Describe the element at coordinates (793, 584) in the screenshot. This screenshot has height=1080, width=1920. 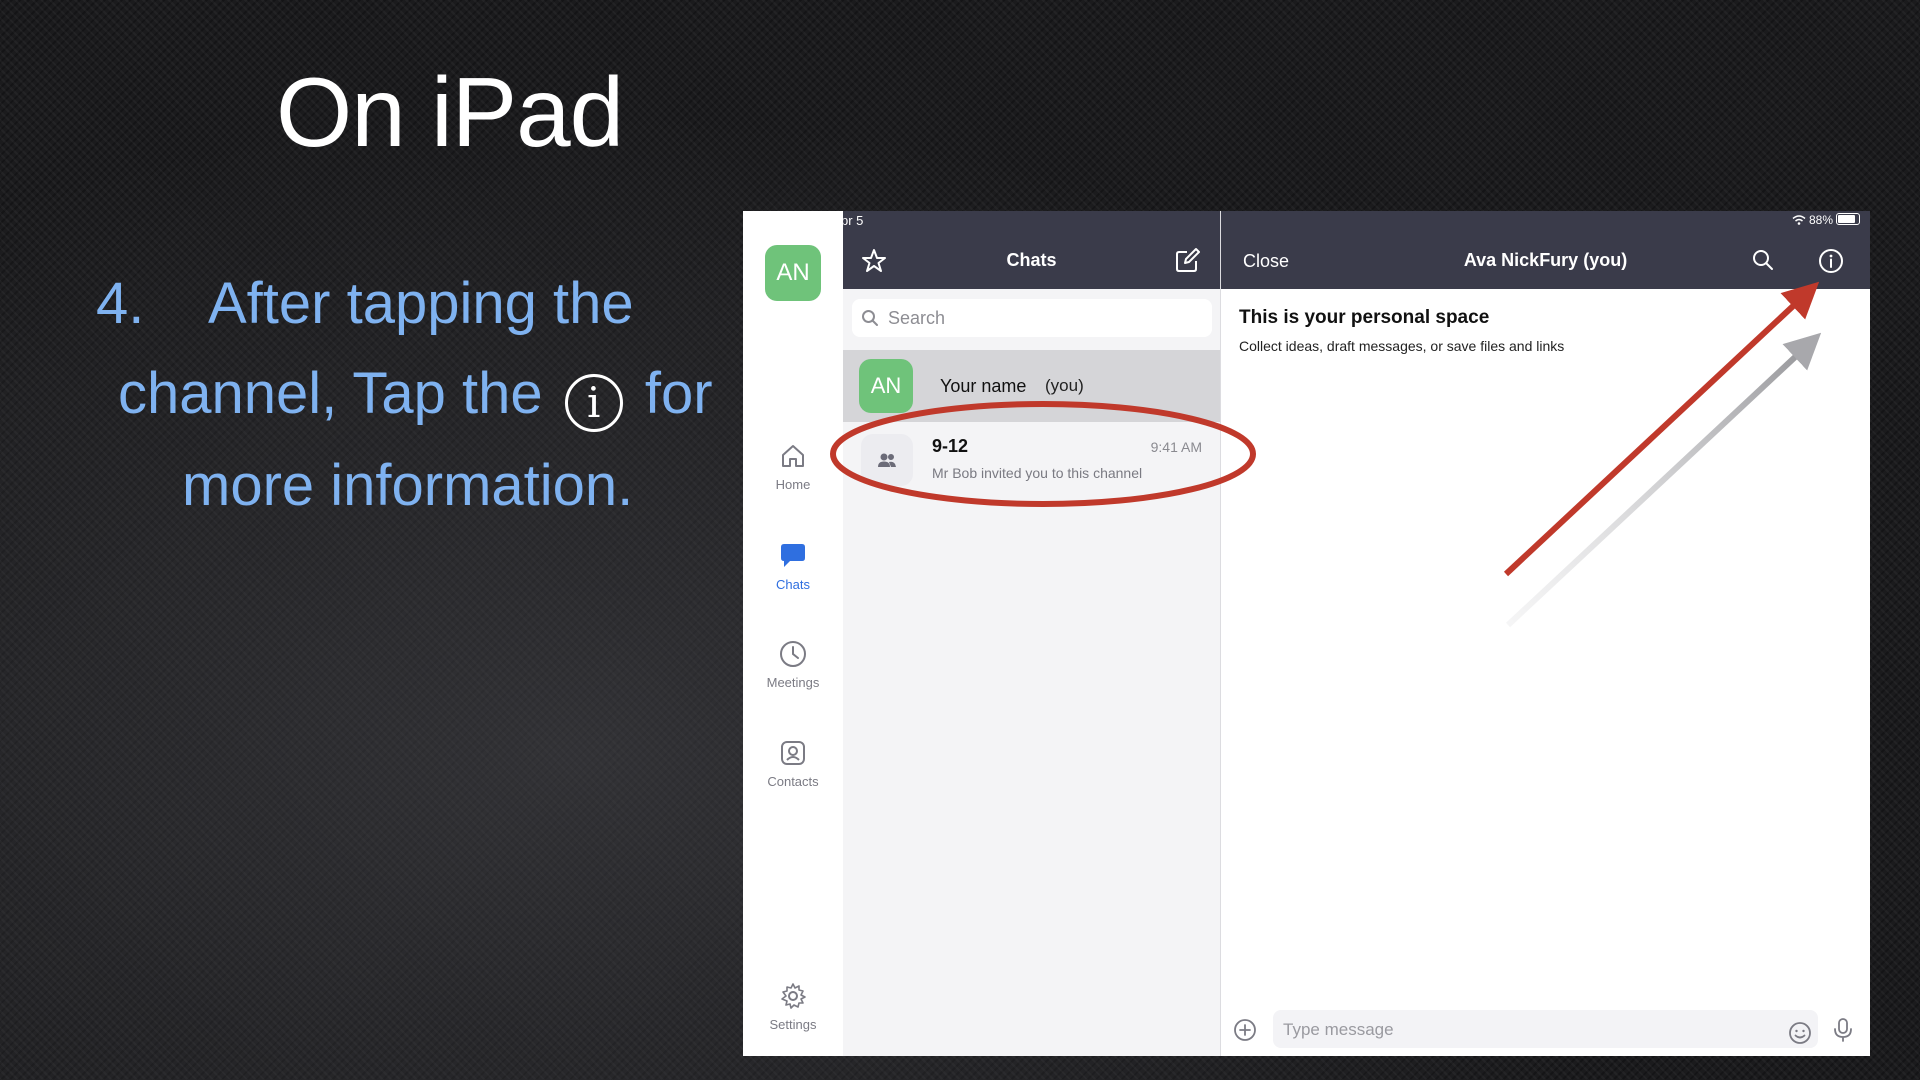
I see `sidebar-item-label: Chats` at that location.